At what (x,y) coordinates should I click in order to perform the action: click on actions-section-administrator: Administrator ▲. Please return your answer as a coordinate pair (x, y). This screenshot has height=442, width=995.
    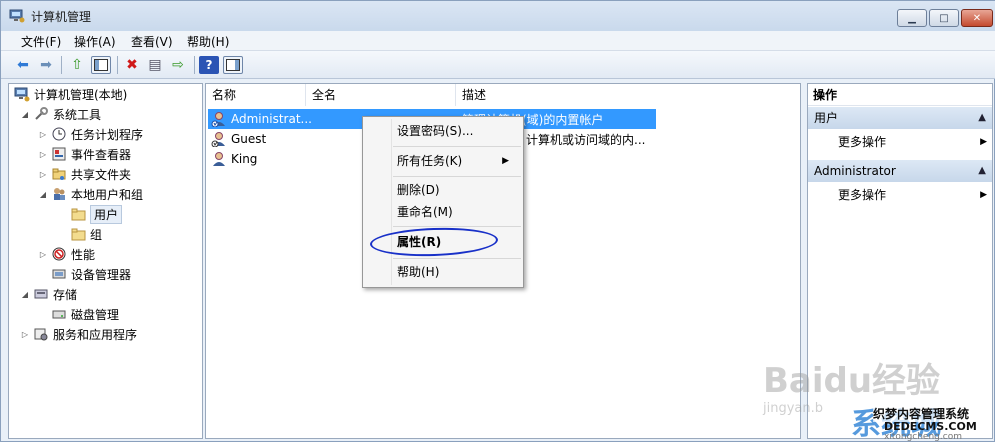
    Looking at the image, I should click on (900, 171).